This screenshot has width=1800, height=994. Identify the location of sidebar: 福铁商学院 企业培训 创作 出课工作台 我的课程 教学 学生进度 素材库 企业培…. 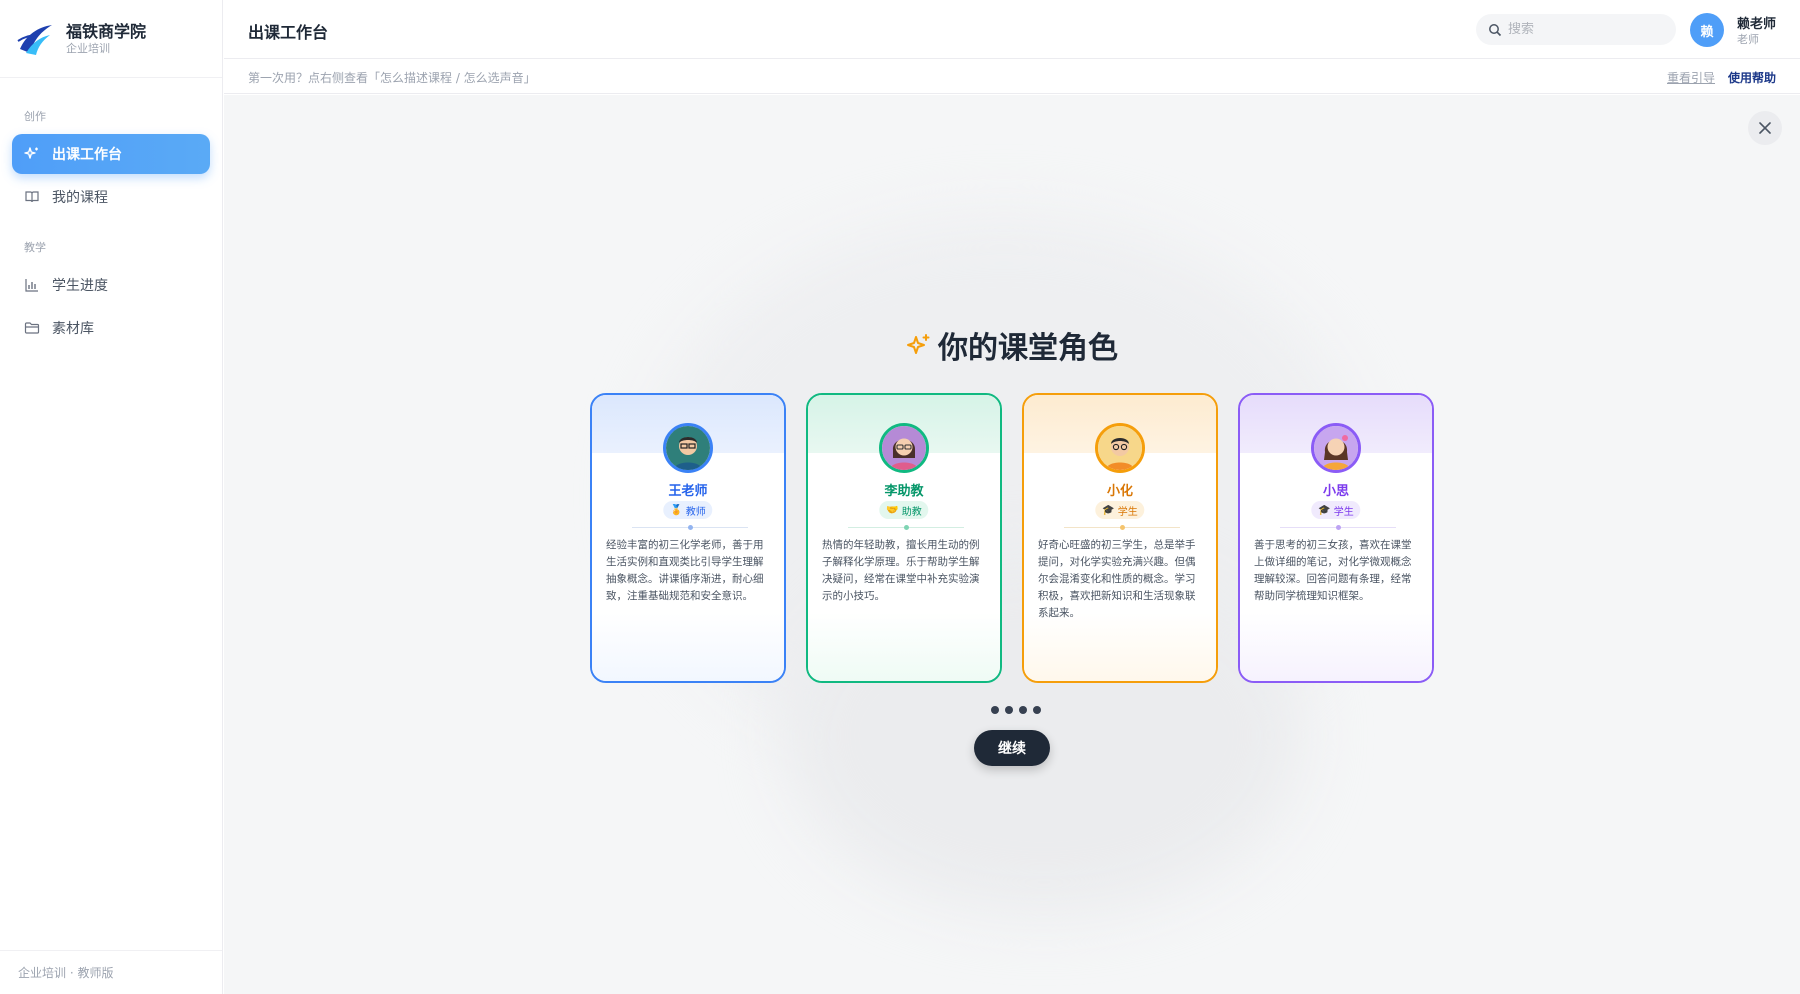
(111, 497).